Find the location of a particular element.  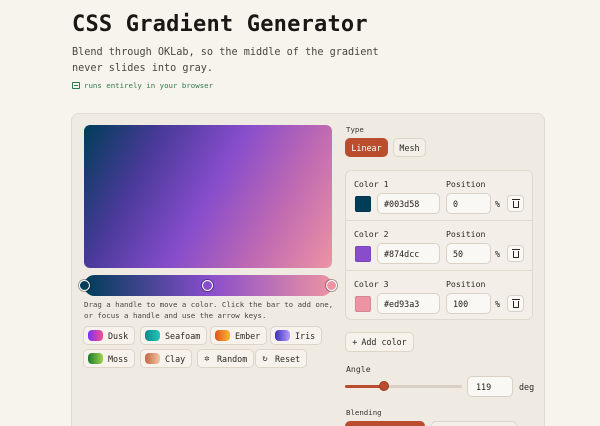

preset-label: Seafoam is located at coordinates (183, 335).